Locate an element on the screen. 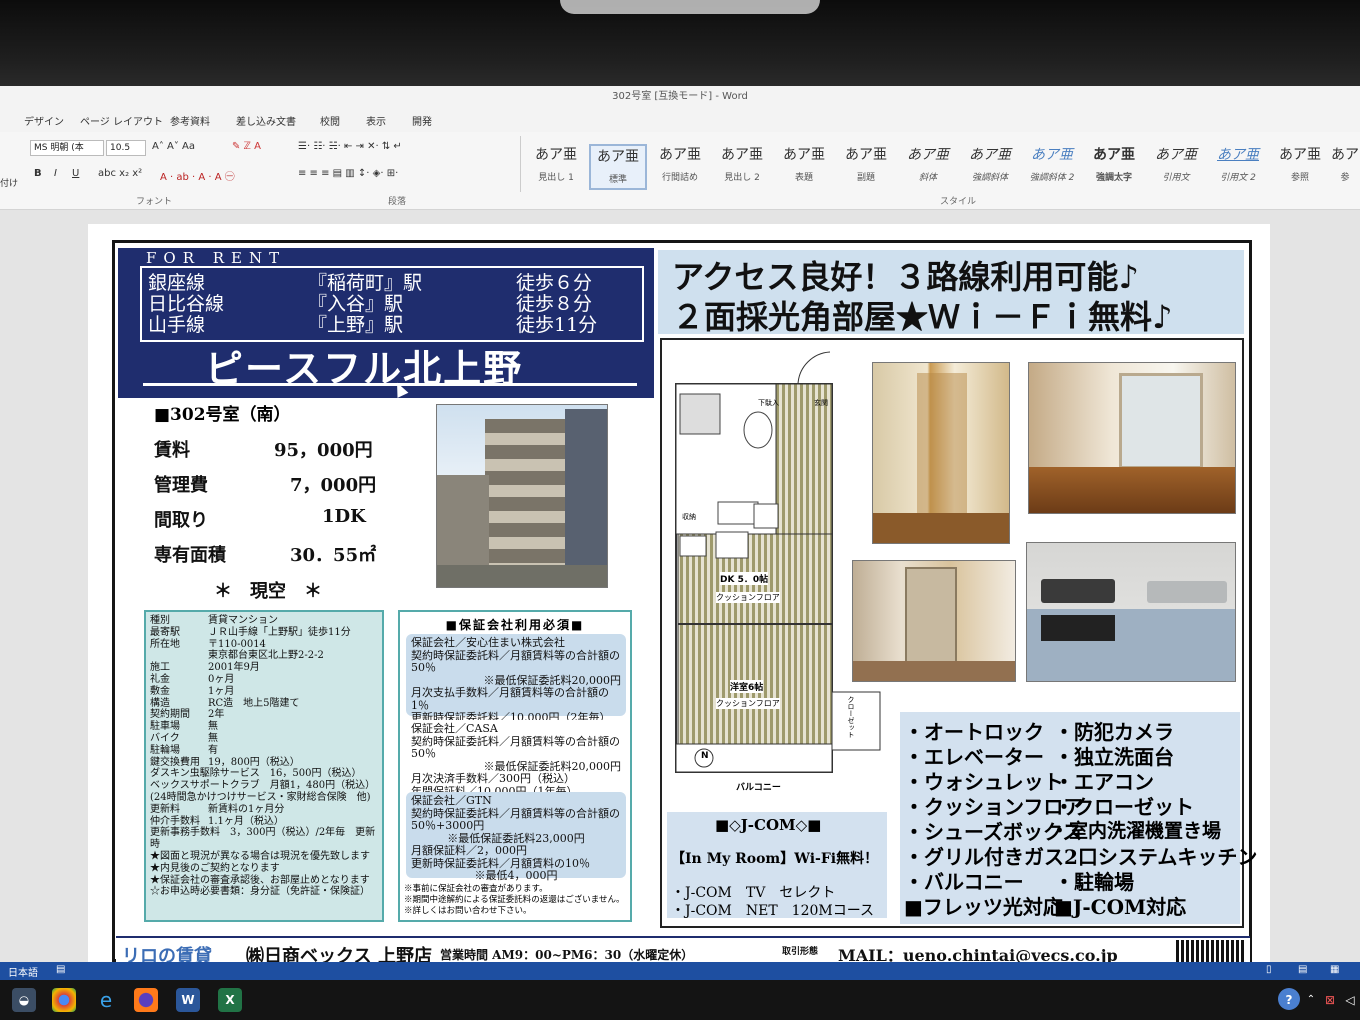 The height and width of the screenshot is (1020, 1360). font-color-icons: A · ab · A · A ㊀ is located at coordinates (197, 175).